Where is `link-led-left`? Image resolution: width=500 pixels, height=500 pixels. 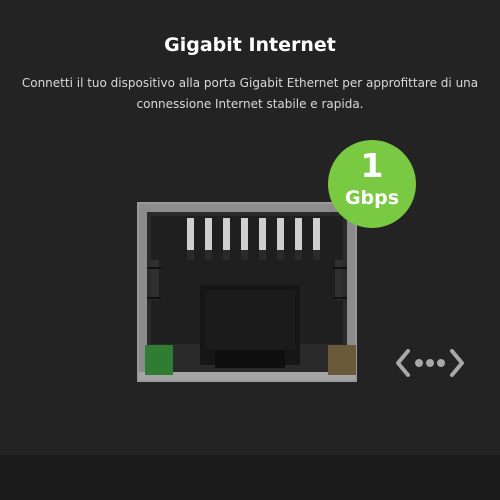
link-led-left is located at coordinates (159, 360).